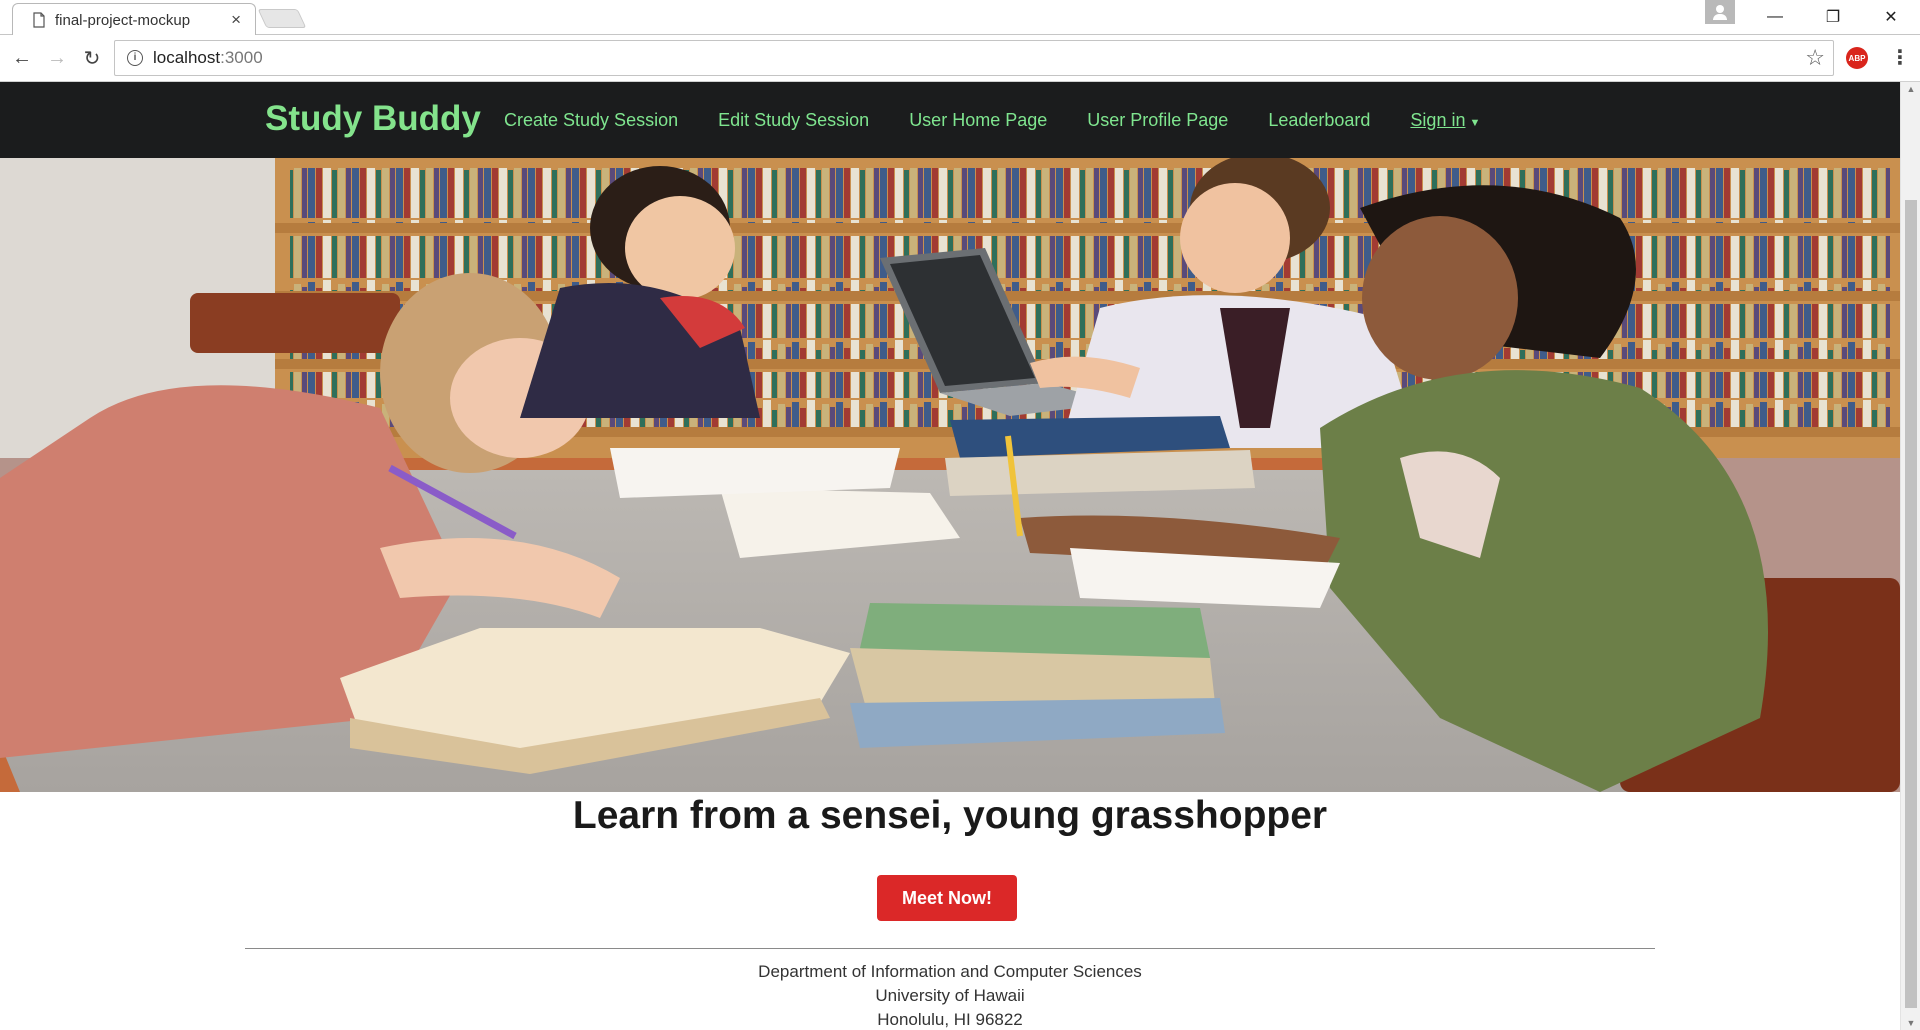 This screenshot has height=1030, width=1920. What do you see at coordinates (1438, 120) in the screenshot?
I see `sign-in-label: Sign in` at bounding box center [1438, 120].